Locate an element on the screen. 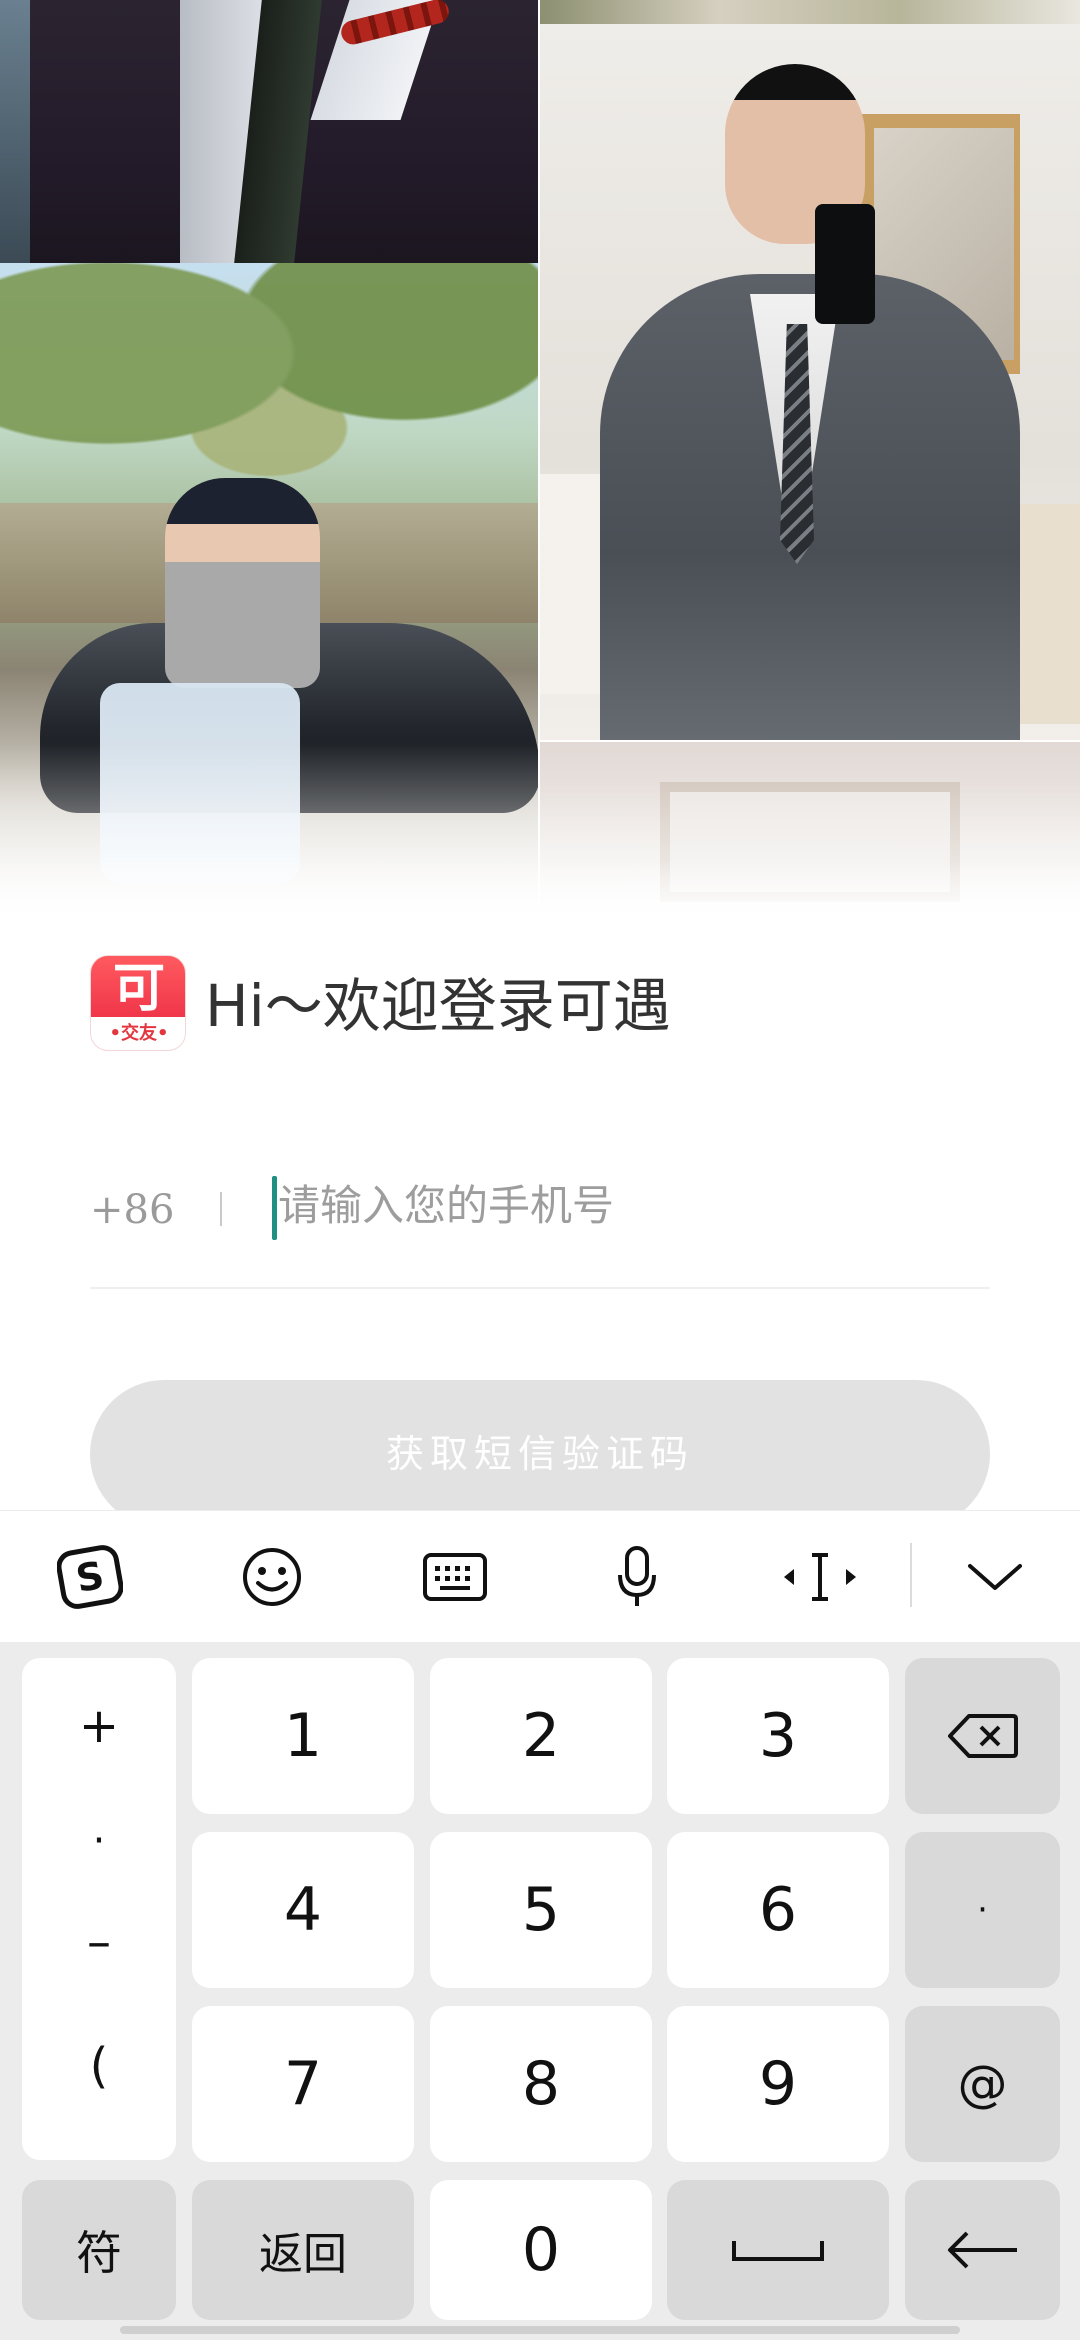  phone-input-underline is located at coordinates (540, 1288).